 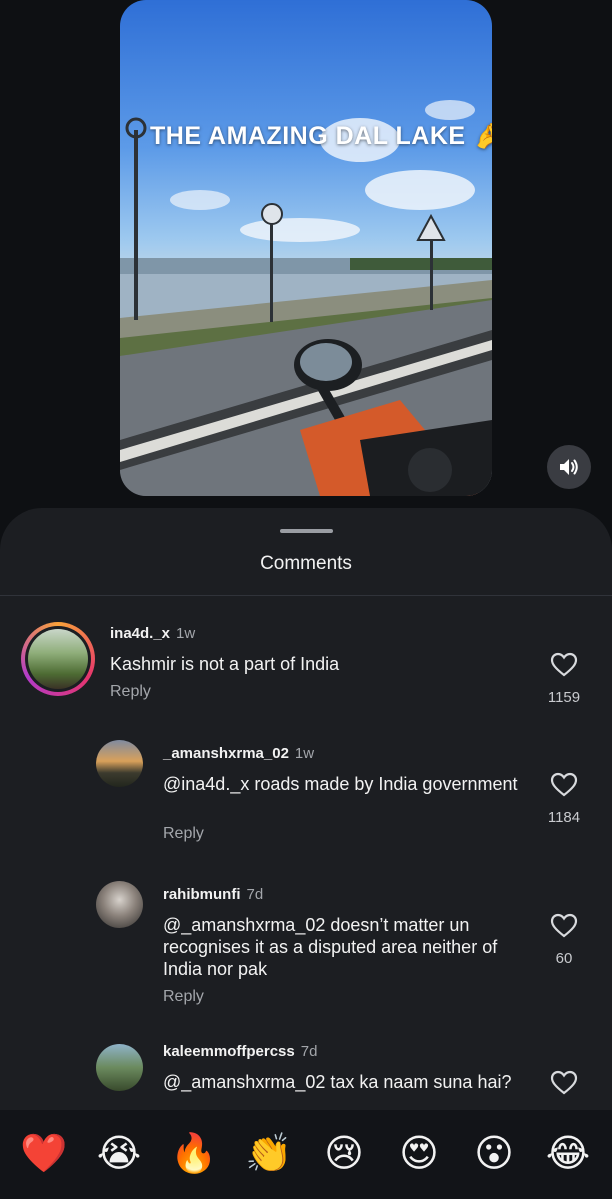 I want to click on like-button: 1159, so click(x=564, y=679).